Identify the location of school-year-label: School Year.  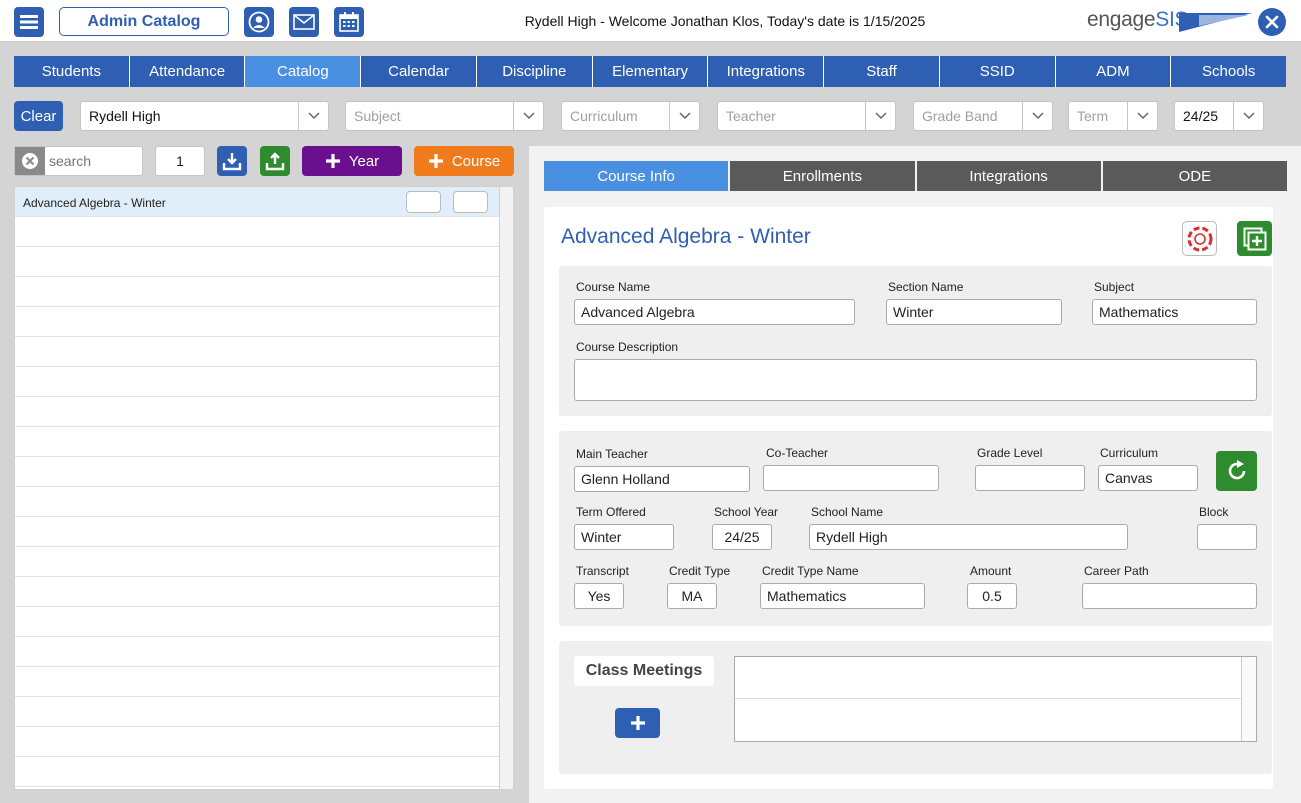
(746, 512).